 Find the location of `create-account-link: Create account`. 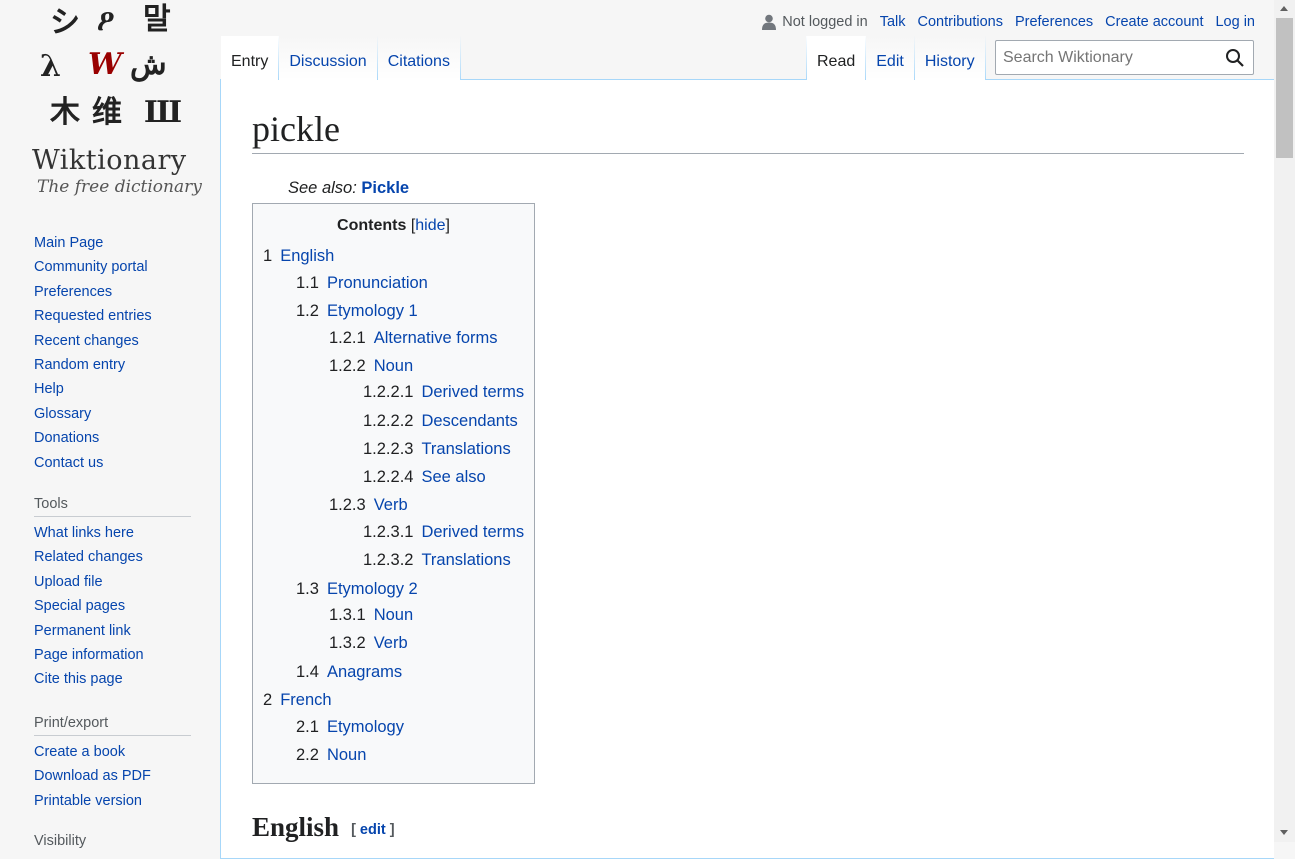

create-account-link: Create account is located at coordinates (1154, 22).